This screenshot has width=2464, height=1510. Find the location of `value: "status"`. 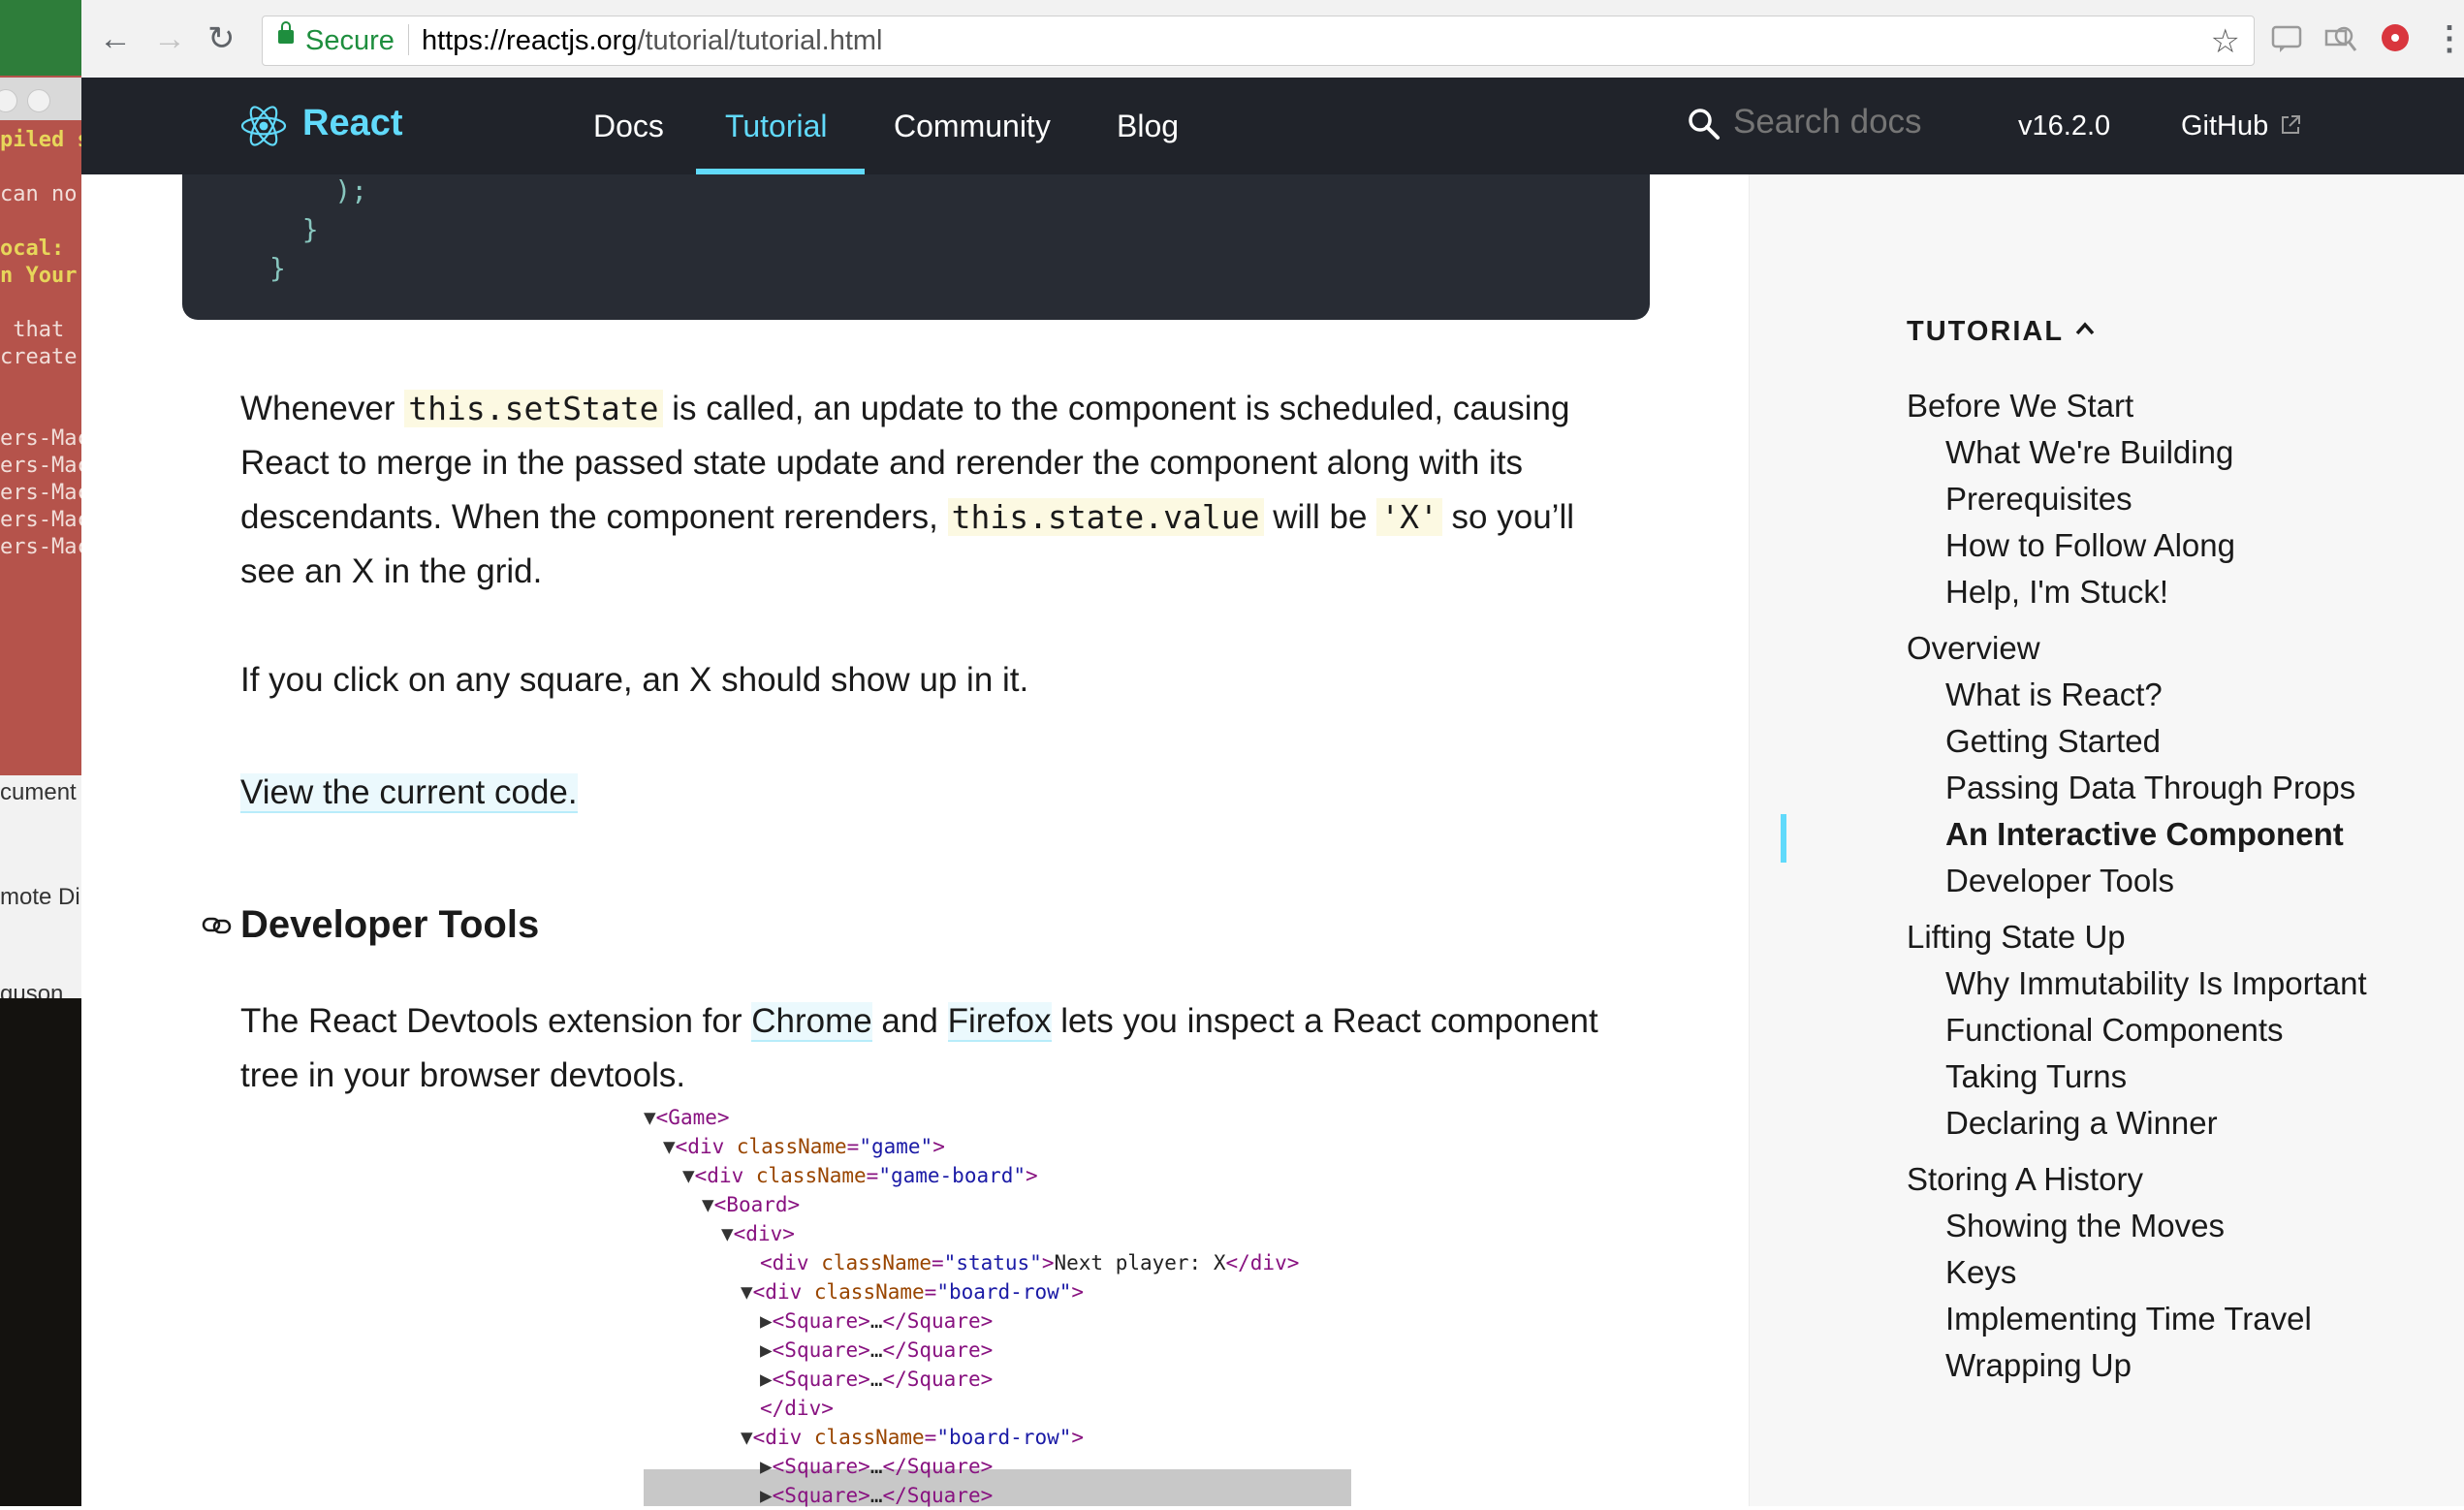

value: "status" is located at coordinates (992, 1262).